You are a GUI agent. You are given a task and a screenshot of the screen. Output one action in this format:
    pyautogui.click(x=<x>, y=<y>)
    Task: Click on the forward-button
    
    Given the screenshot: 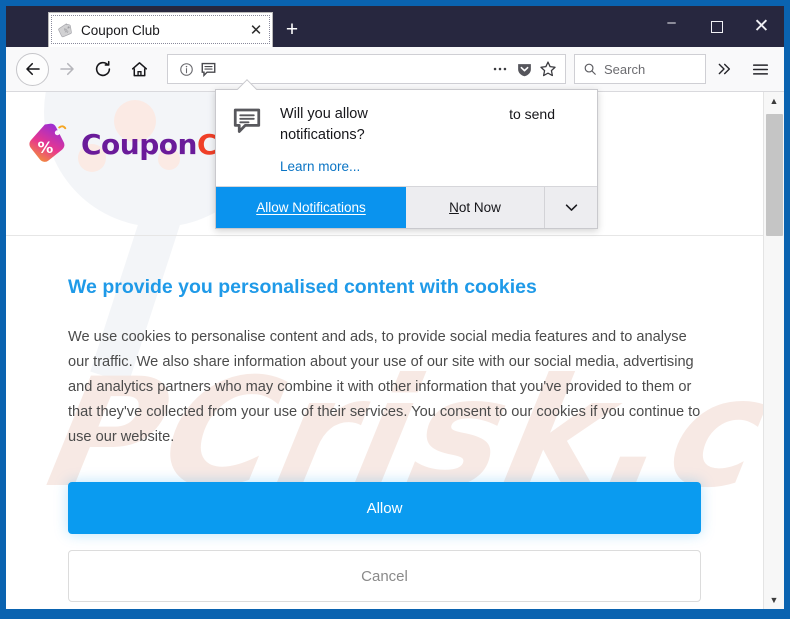 What is the action you would take?
    pyautogui.click(x=67, y=69)
    